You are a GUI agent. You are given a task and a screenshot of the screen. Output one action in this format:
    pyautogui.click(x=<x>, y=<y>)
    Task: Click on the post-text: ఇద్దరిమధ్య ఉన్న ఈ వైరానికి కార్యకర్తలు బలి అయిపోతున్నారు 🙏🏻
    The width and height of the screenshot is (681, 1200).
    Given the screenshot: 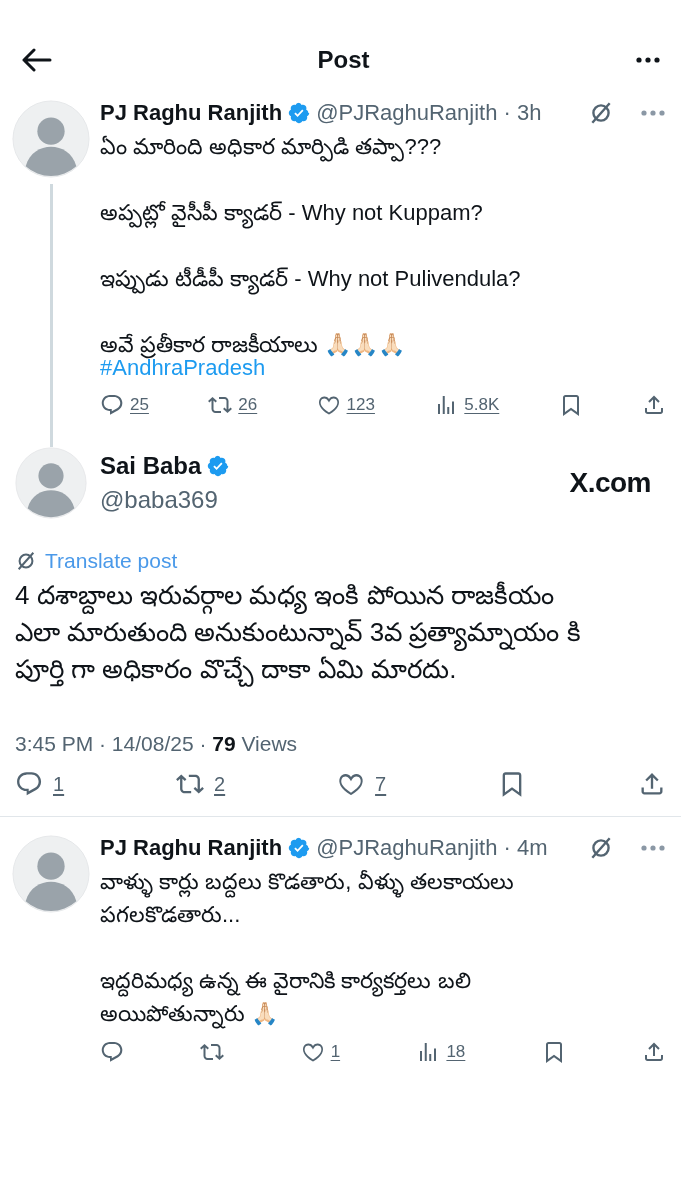 What is the action you would take?
    pyautogui.click(x=335, y=997)
    